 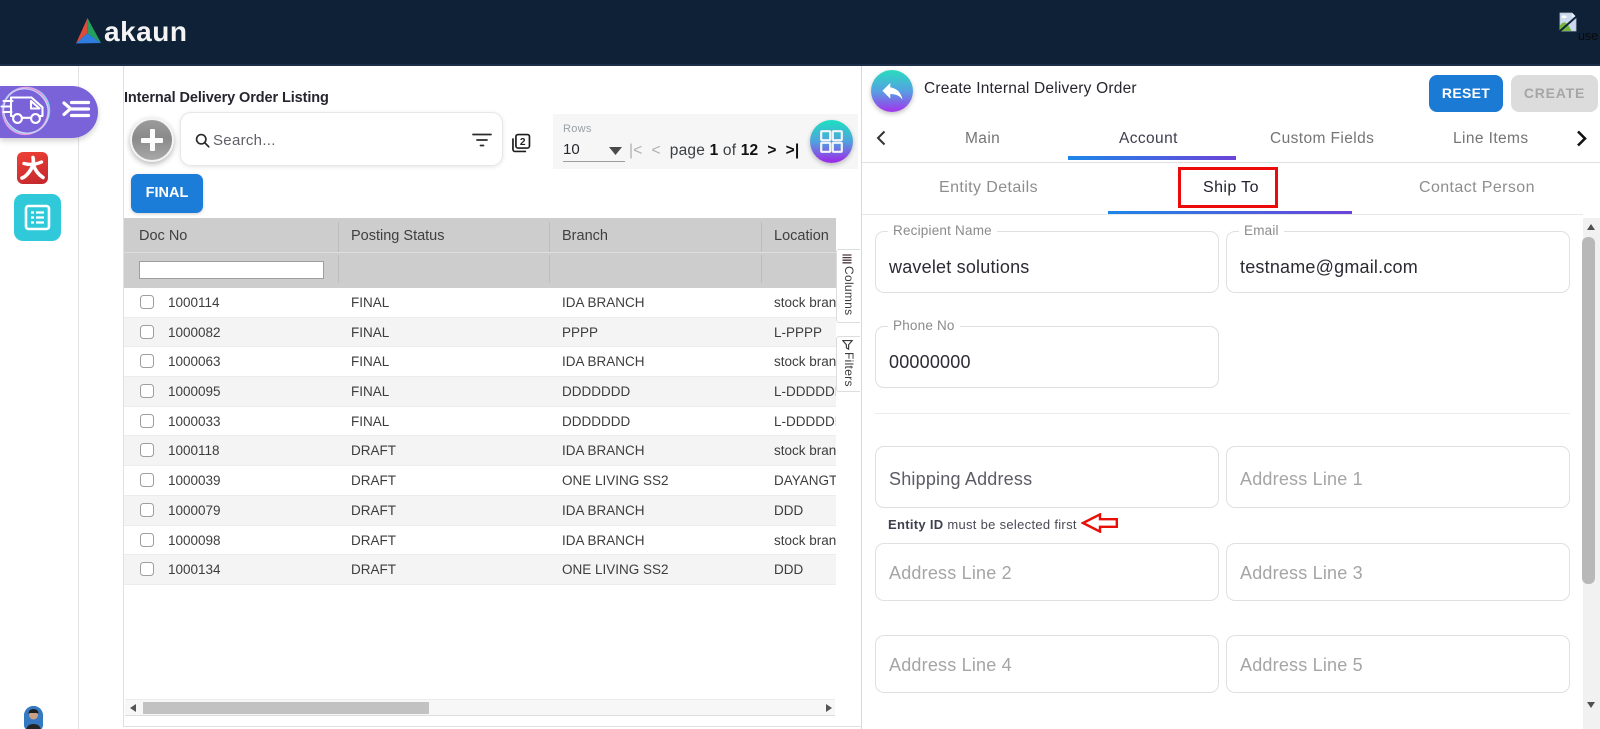 What do you see at coordinates (523, 142) in the screenshot?
I see `svg-text: 2` at bounding box center [523, 142].